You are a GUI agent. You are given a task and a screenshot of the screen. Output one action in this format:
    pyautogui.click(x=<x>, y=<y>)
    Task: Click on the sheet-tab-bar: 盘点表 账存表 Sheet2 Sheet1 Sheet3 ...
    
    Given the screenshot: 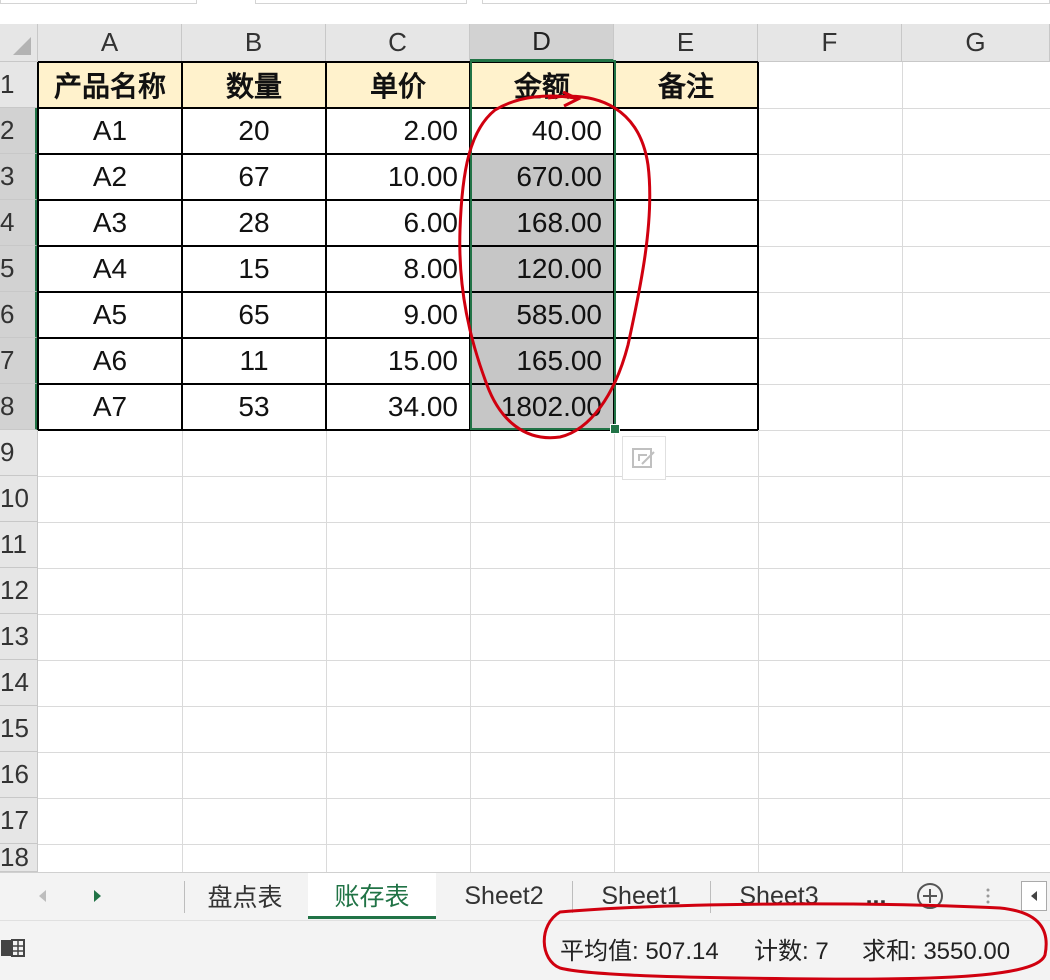 What is the action you would take?
    pyautogui.click(x=525, y=896)
    